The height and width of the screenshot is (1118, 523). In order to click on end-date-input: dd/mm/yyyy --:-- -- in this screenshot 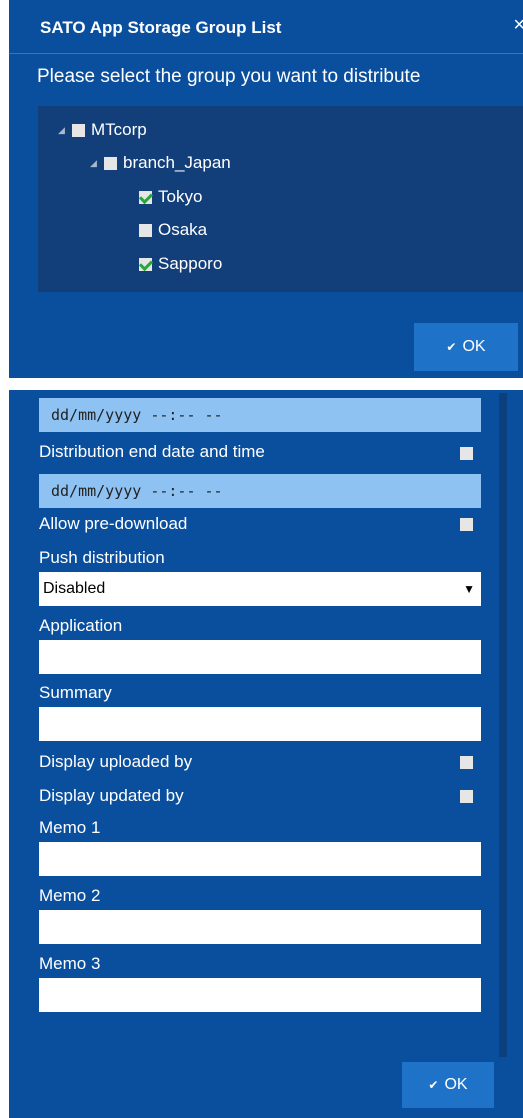, I will do `click(260, 491)`.